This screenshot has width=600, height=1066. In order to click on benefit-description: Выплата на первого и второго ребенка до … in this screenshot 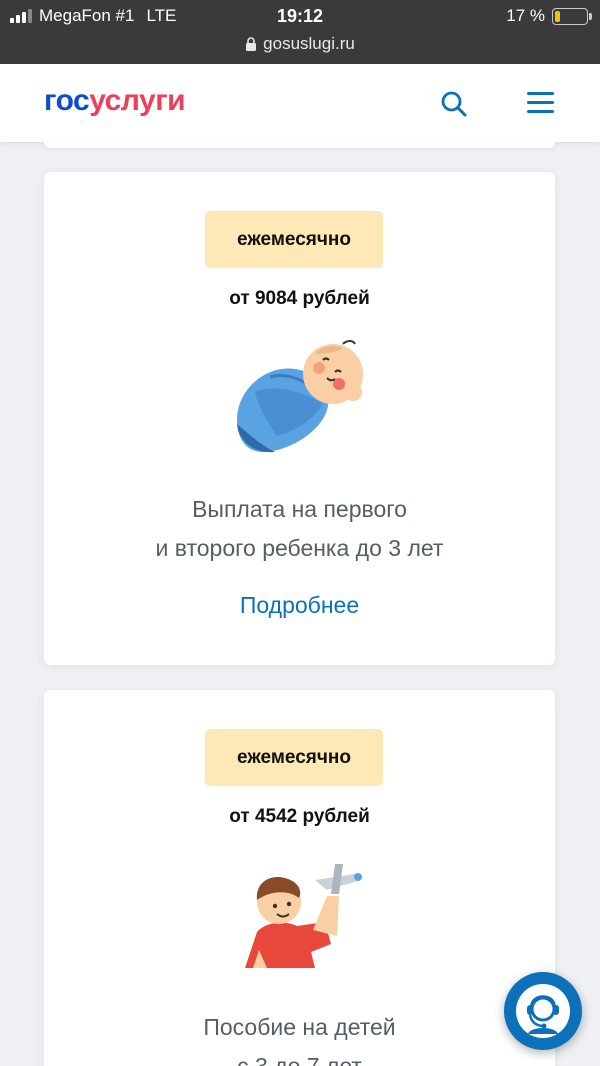, I will do `click(299, 529)`.